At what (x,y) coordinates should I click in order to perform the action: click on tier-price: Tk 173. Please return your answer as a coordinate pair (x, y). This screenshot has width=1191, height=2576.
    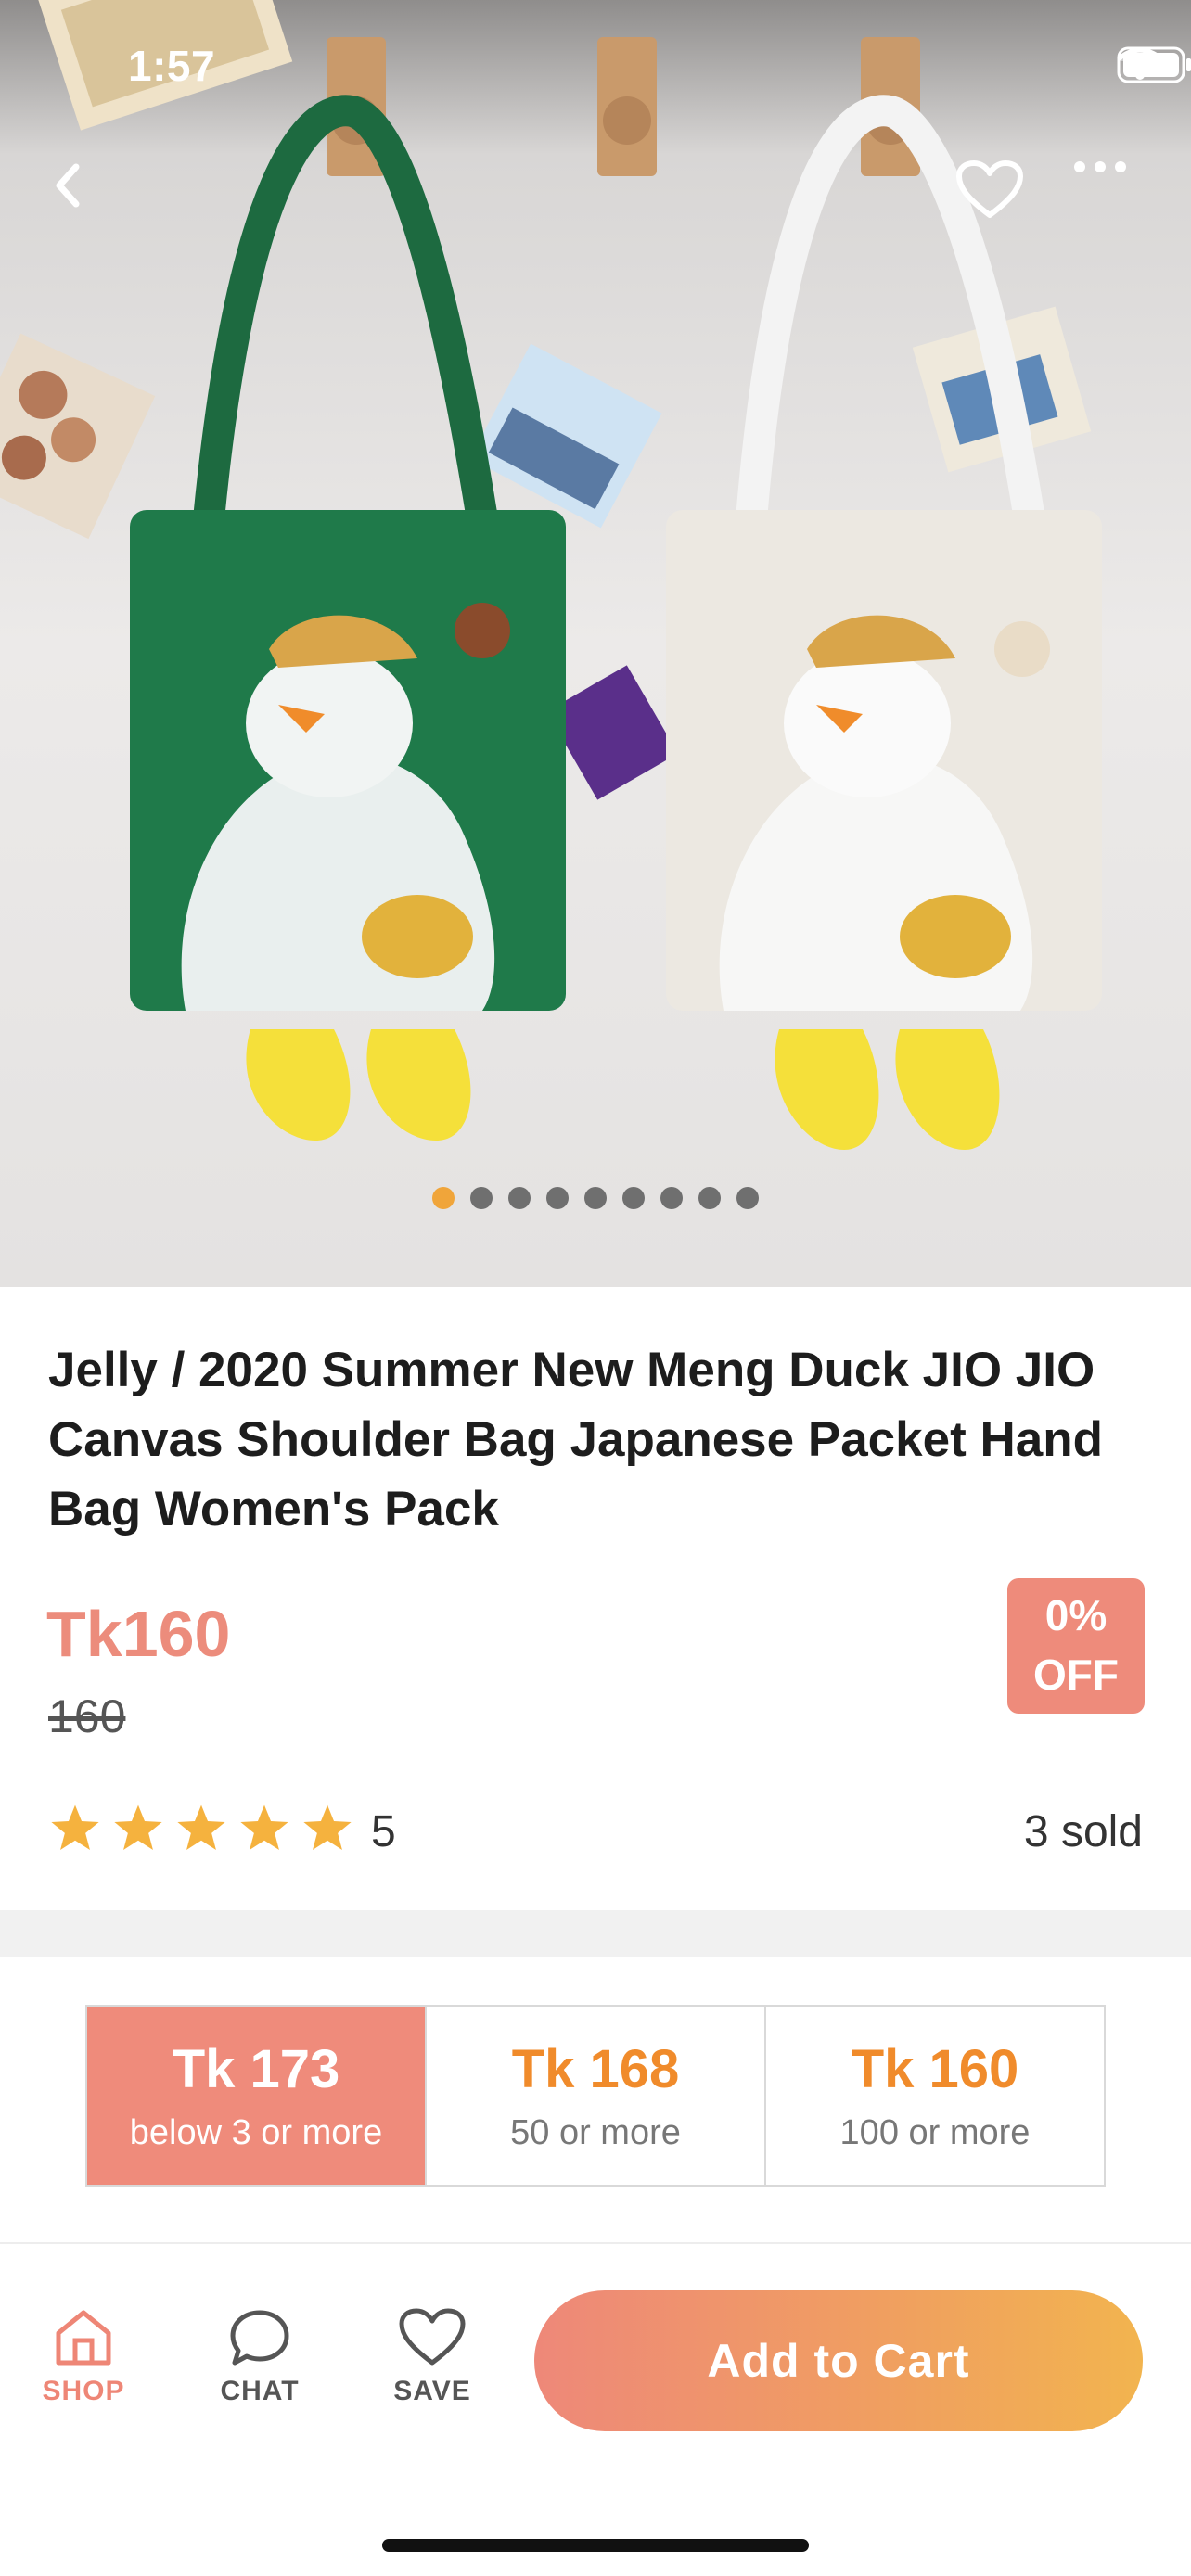
    Looking at the image, I should click on (256, 2069).